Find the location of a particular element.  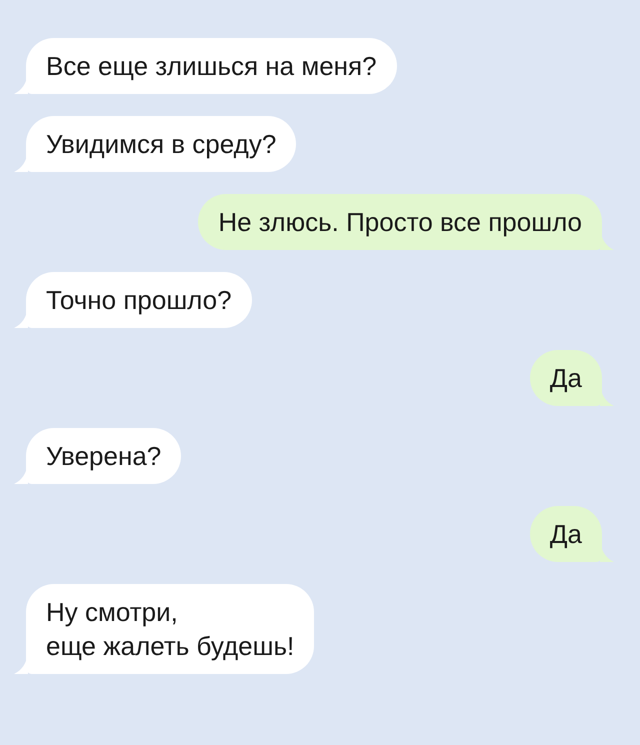

message-bubble: Не злюсь. Просто все прошло is located at coordinates (400, 222).